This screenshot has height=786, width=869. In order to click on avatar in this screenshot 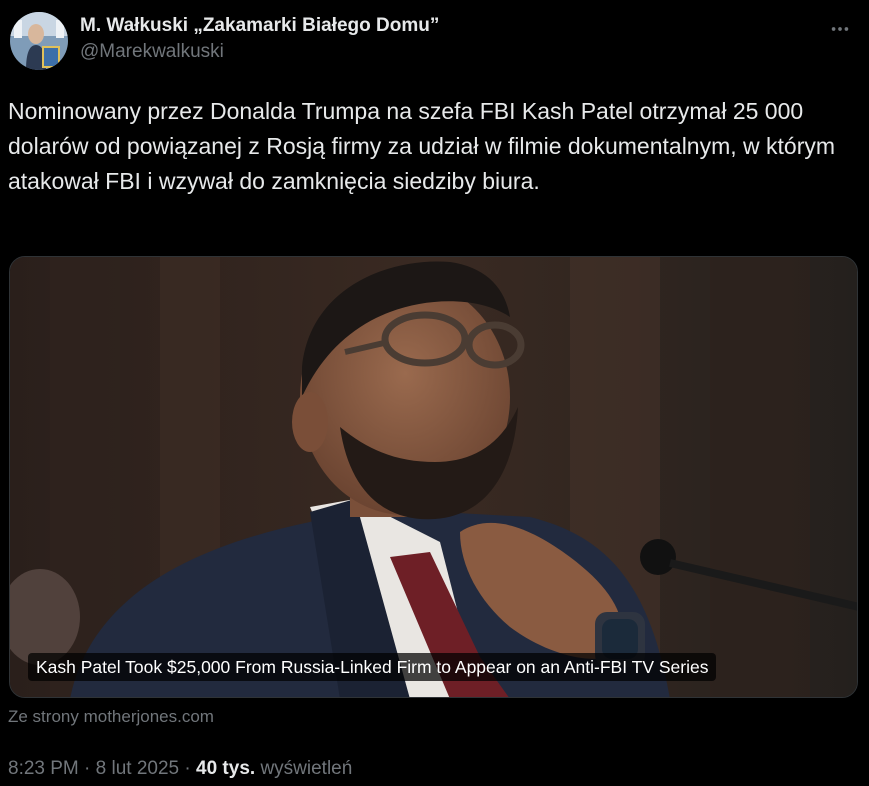, I will do `click(39, 41)`.